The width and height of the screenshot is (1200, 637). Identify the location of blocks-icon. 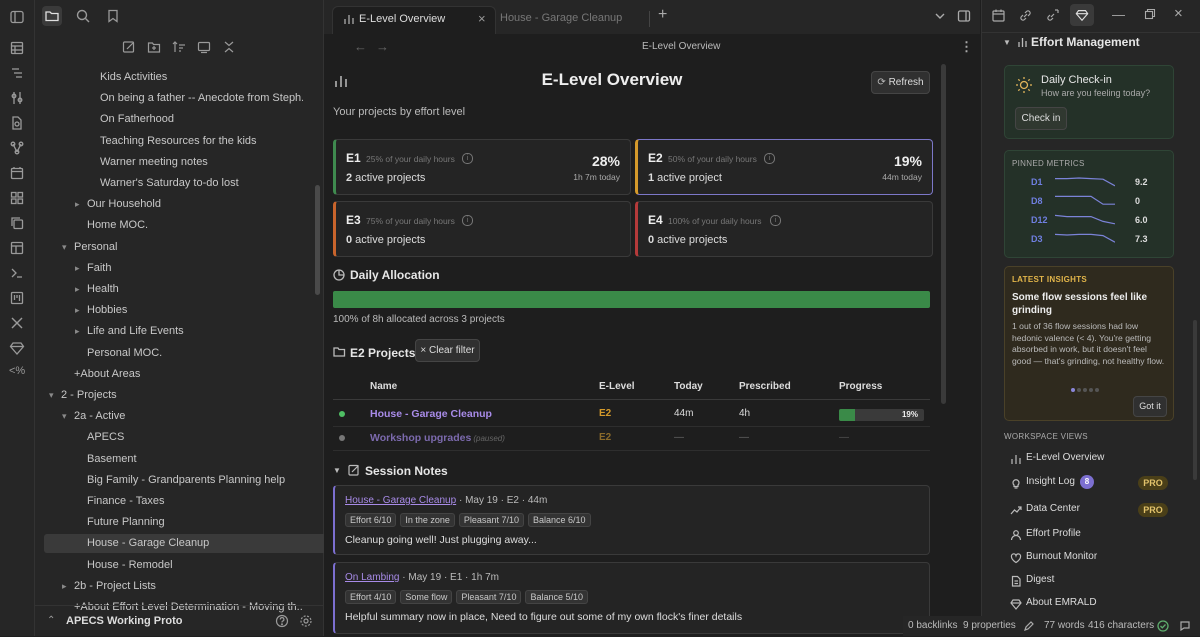
(17, 198).